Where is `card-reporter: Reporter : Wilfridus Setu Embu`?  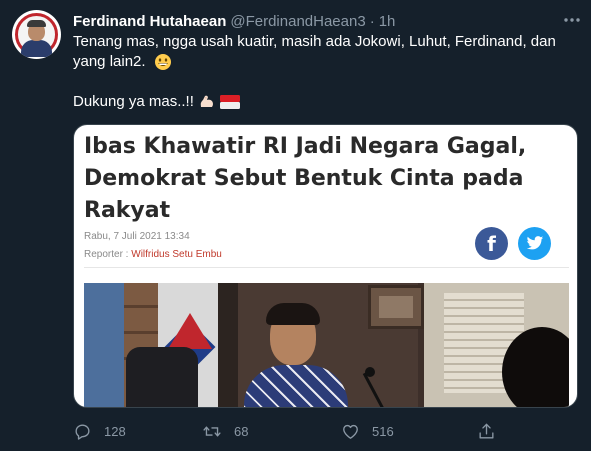
card-reporter: Reporter : Wilfridus Setu Embu is located at coordinates (153, 254).